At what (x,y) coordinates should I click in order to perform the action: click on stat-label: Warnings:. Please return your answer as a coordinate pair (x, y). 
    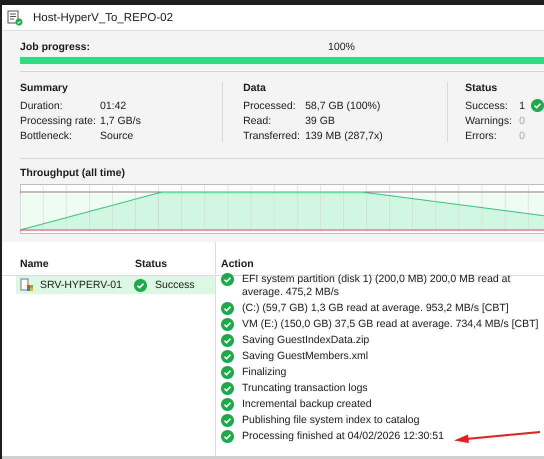
    Looking at the image, I should click on (489, 120).